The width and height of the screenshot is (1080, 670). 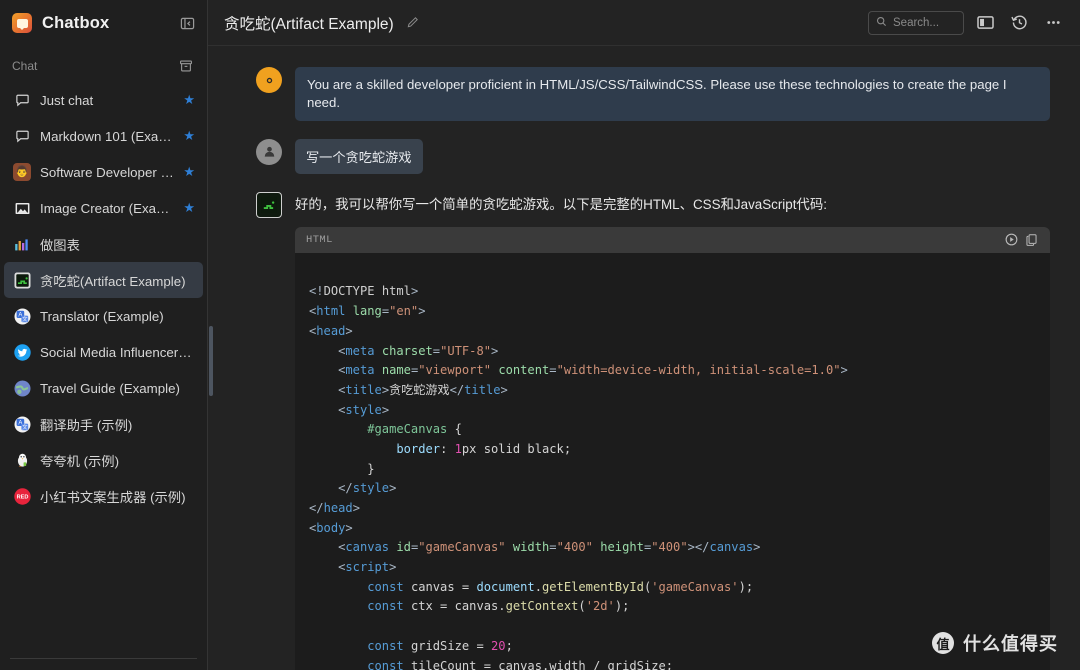 What do you see at coordinates (67, 100) in the screenshot?
I see `sidebar-item-label: Just chat` at bounding box center [67, 100].